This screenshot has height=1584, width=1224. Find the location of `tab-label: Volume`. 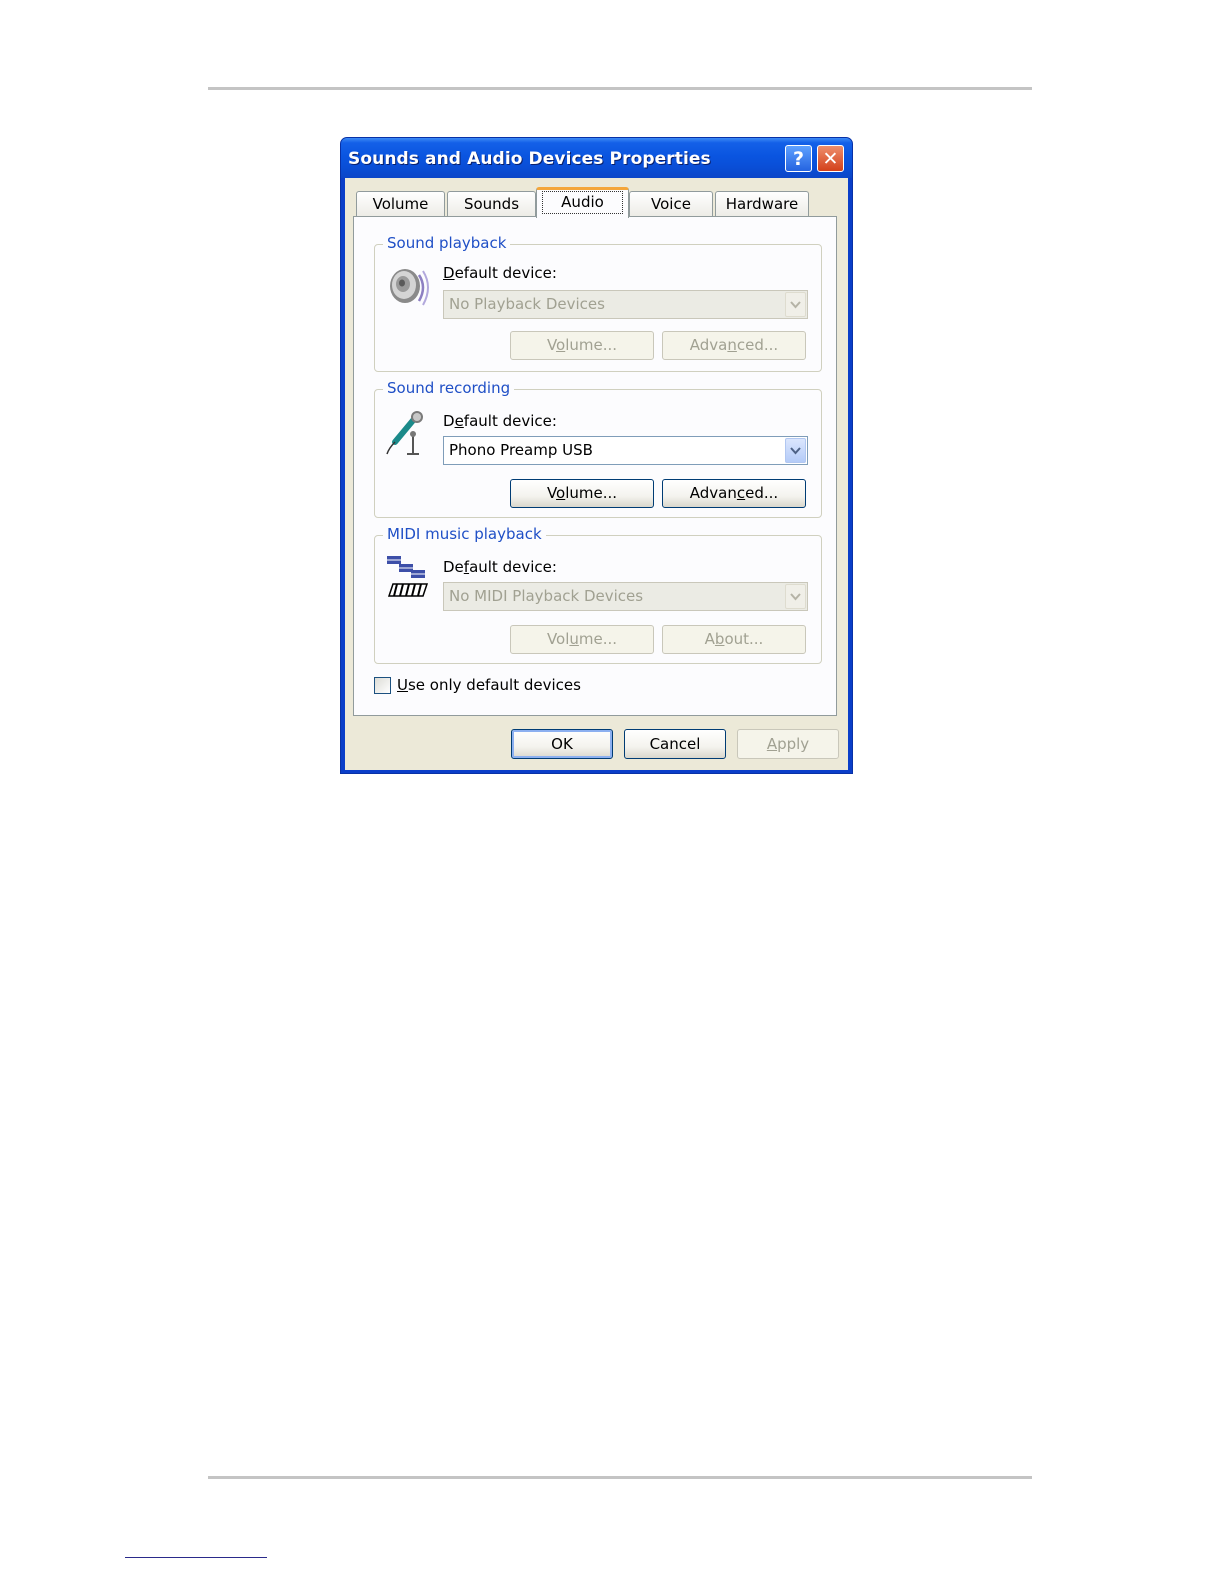

tab-label: Volume is located at coordinates (400, 204).